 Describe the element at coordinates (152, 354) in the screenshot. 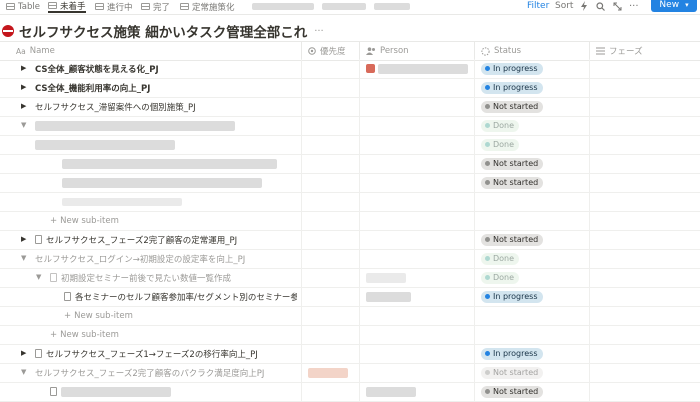

I see `row-title: セルフサクセス_フェーズ1→フェーズ2の移行率向上_PJ` at that location.